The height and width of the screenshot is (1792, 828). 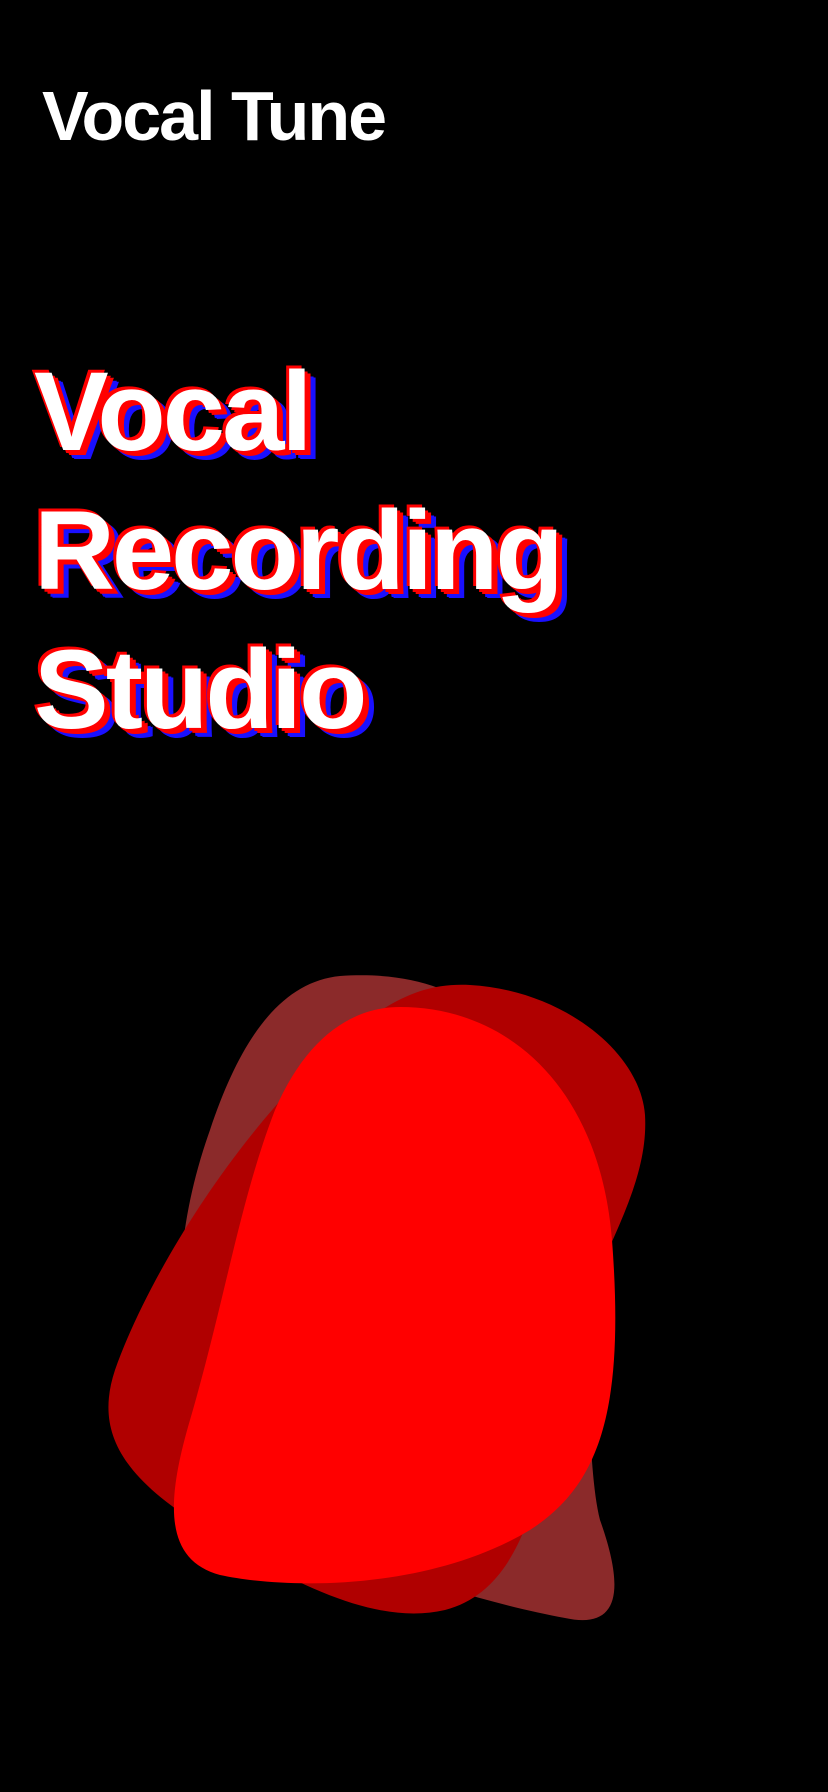 I want to click on headline-line-1: Vocal, so click(x=173, y=411).